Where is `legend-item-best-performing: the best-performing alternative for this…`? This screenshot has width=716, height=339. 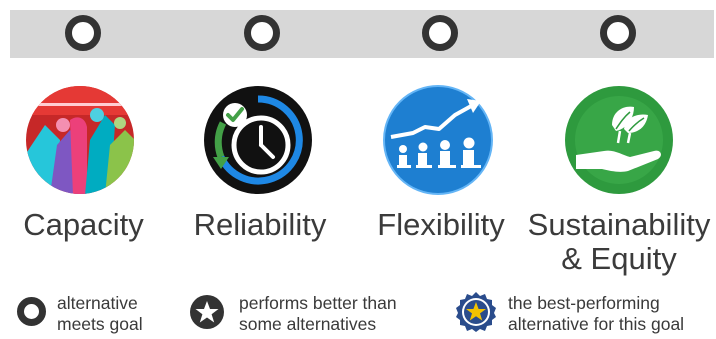 legend-item-best-performing: the best-performing alternative for this… is located at coordinates (585, 314).